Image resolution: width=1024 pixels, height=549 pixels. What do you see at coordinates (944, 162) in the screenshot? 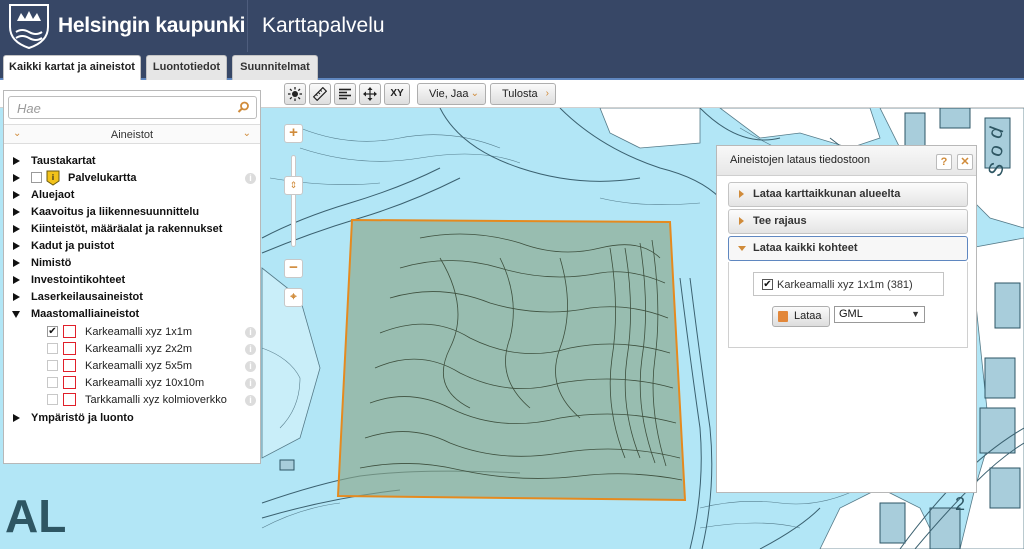
I see `help-button: ?` at bounding box center [944, 162].